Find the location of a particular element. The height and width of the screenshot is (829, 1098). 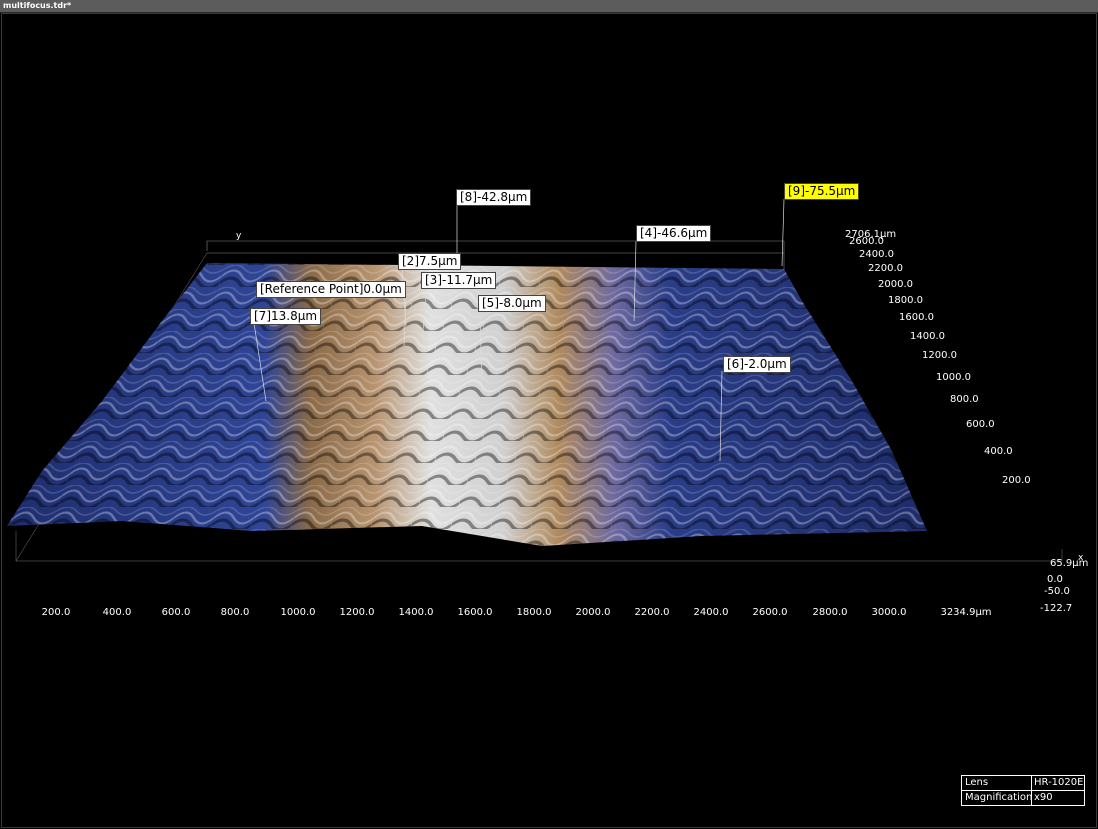

y-tick: 1000.0 is located at coordinates (953, 377).